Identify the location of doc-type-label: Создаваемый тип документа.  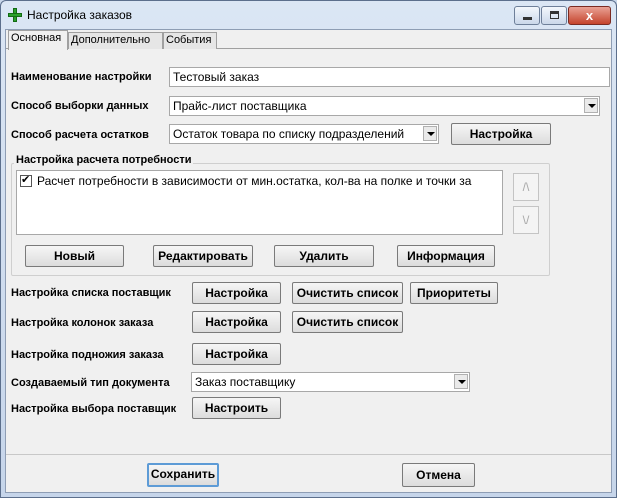
(90, 383).